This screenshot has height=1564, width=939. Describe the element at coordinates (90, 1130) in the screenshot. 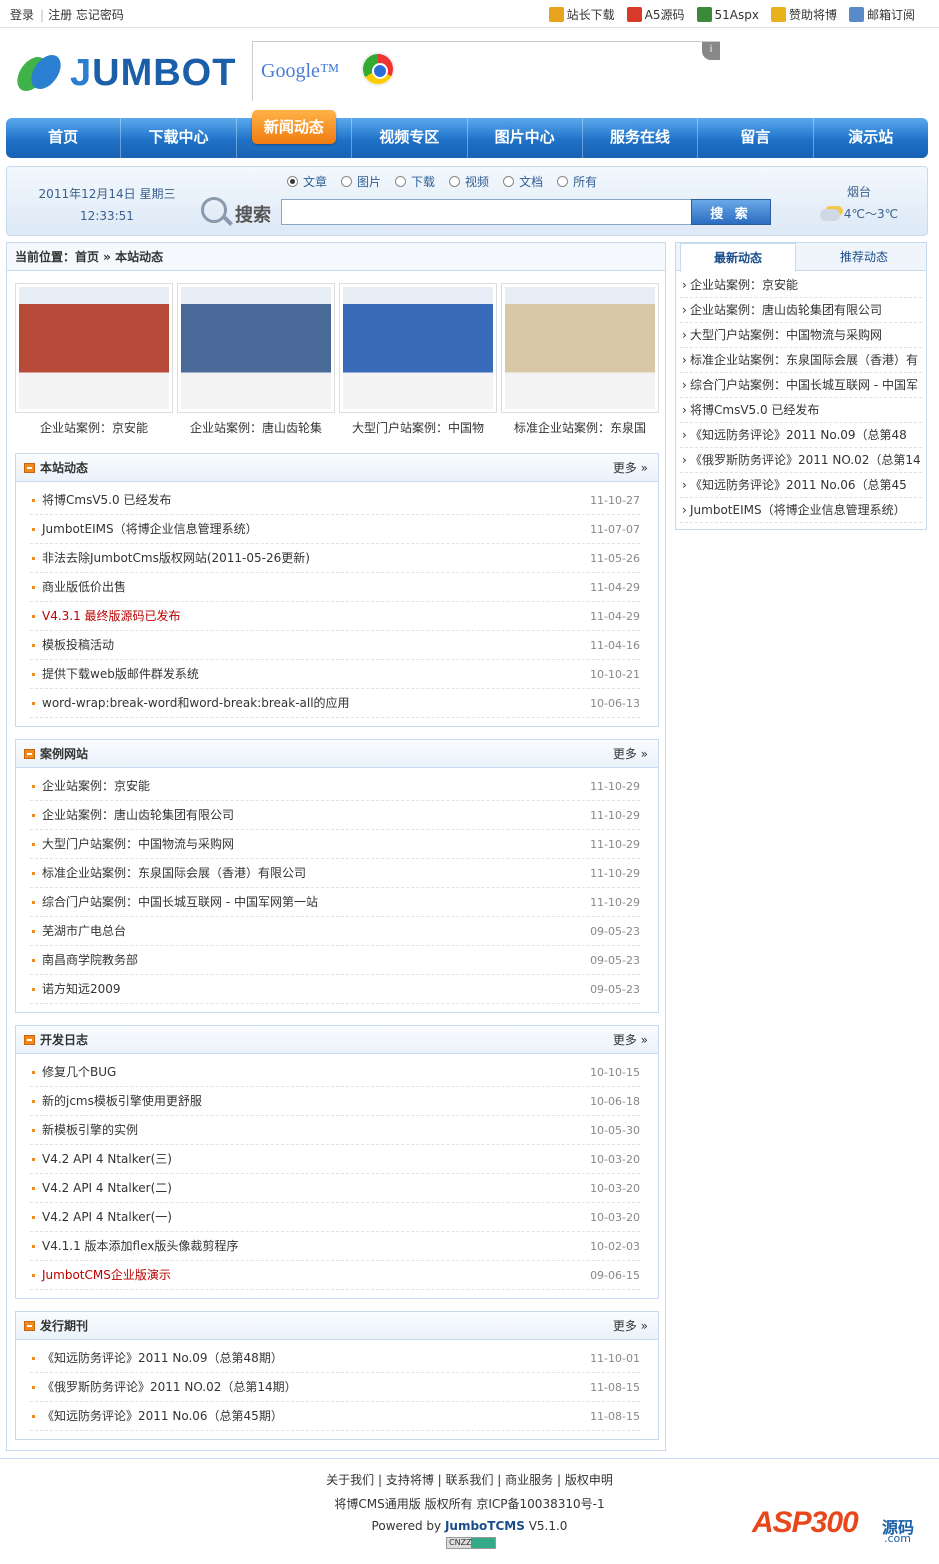

I see `list-item-title: 新模板引擎的实例` at that location.